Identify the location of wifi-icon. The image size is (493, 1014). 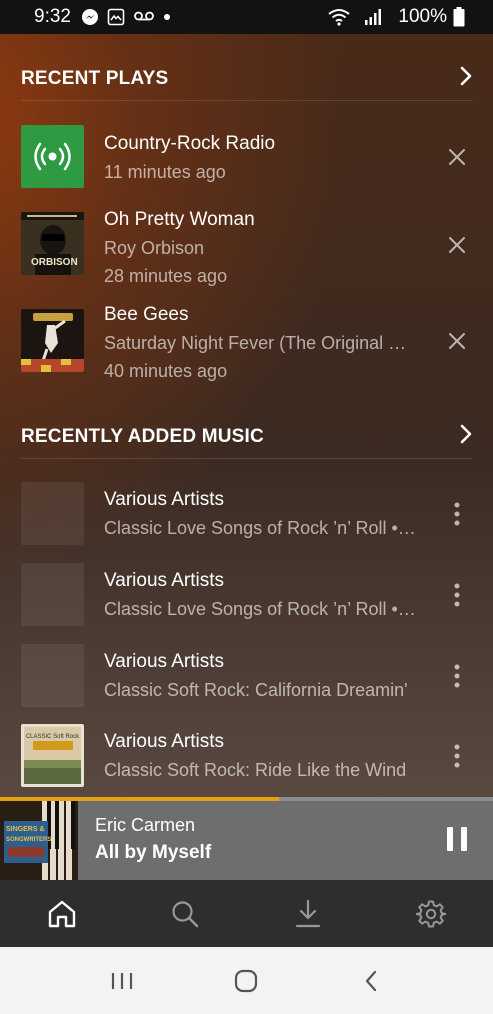
(339, 17).